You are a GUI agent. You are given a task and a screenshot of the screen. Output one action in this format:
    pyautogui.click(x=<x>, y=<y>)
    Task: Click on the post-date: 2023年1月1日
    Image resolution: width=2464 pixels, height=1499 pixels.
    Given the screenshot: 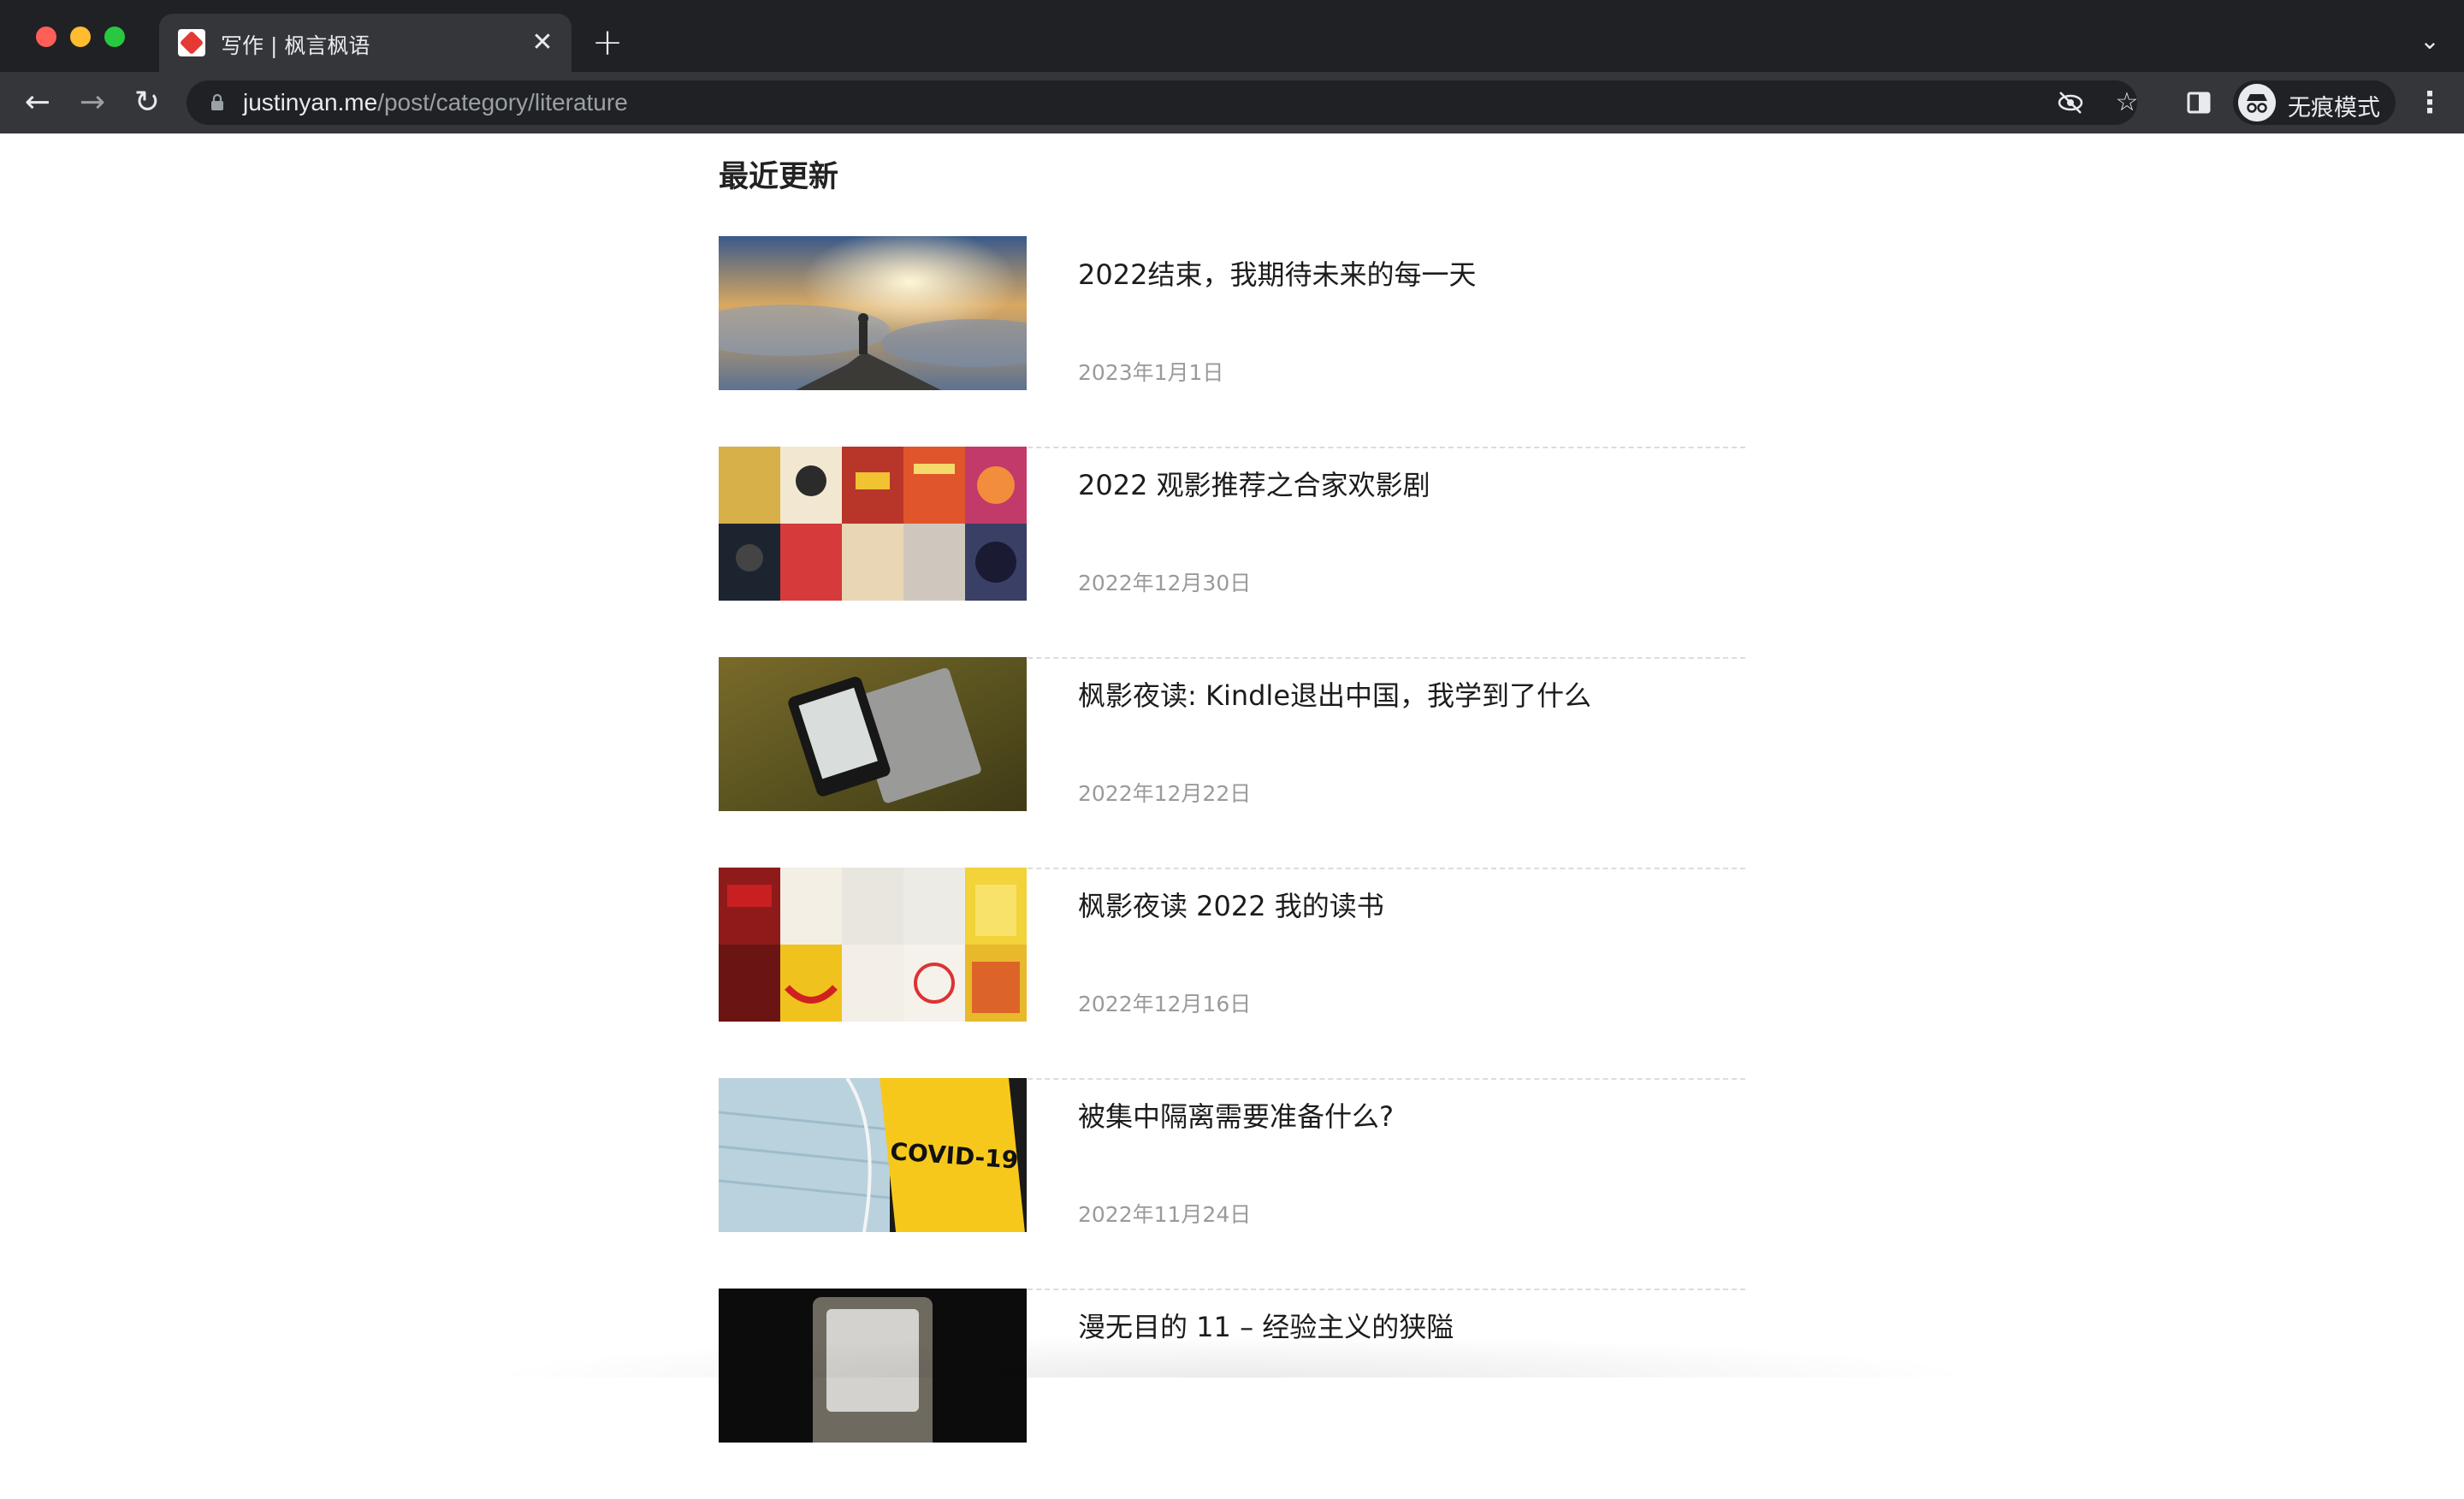 What is the action you would take?
    pyautogui.click(x=1151, y=373)
    